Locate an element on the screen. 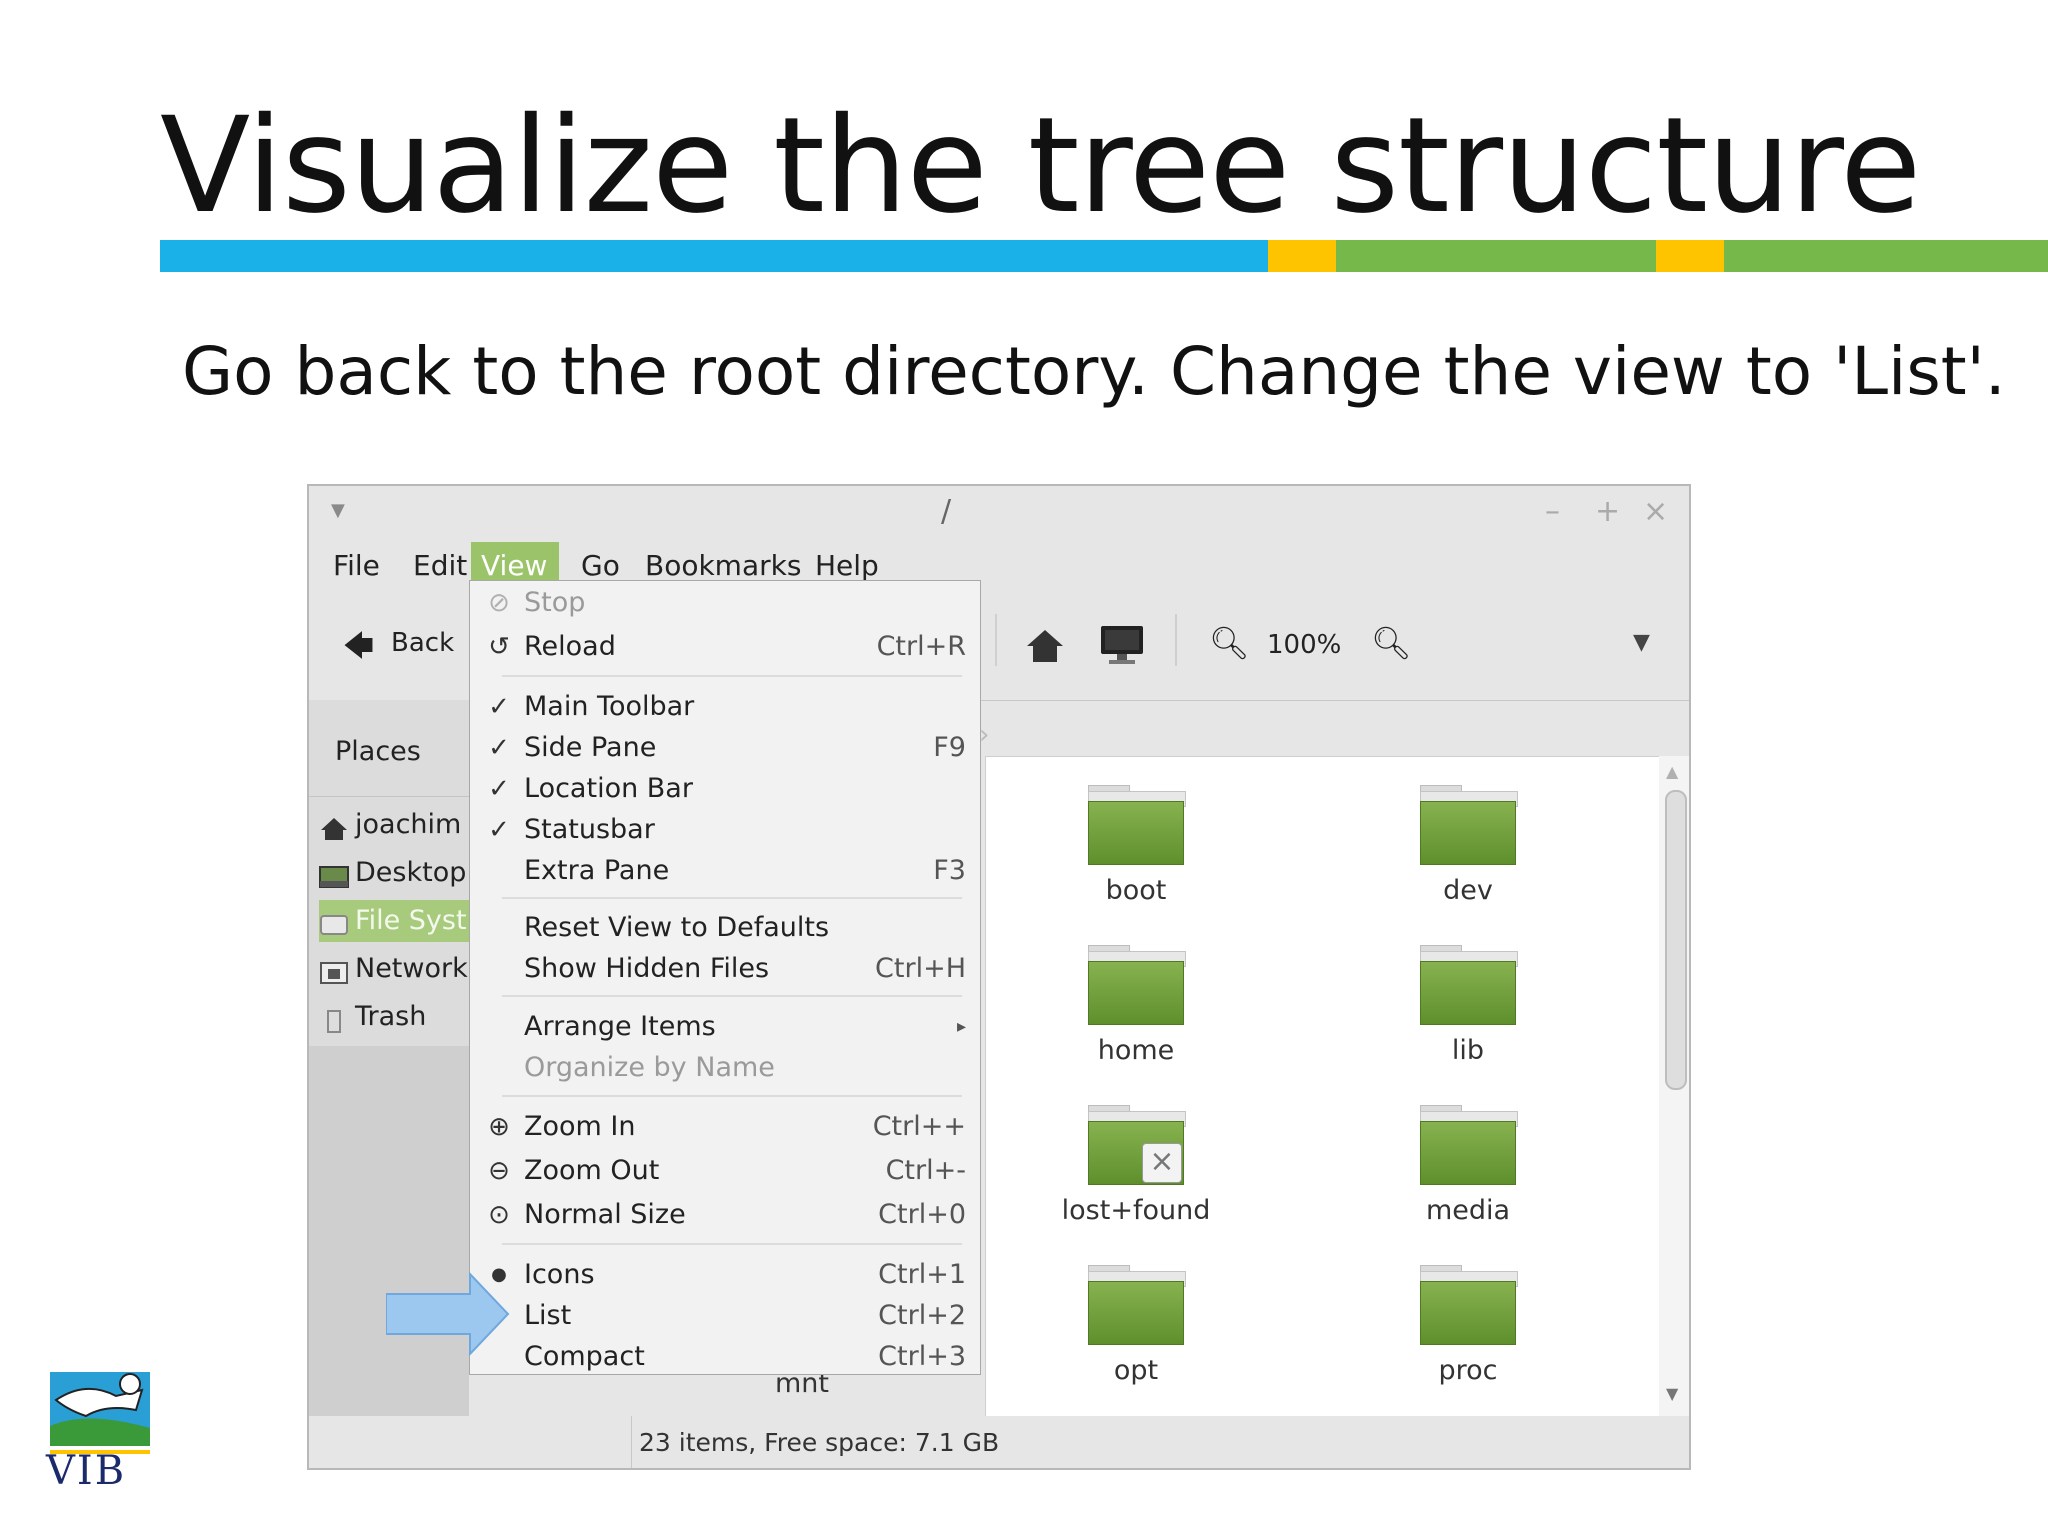  sidebar-item-network: Network is located at coordinates (394, 969).